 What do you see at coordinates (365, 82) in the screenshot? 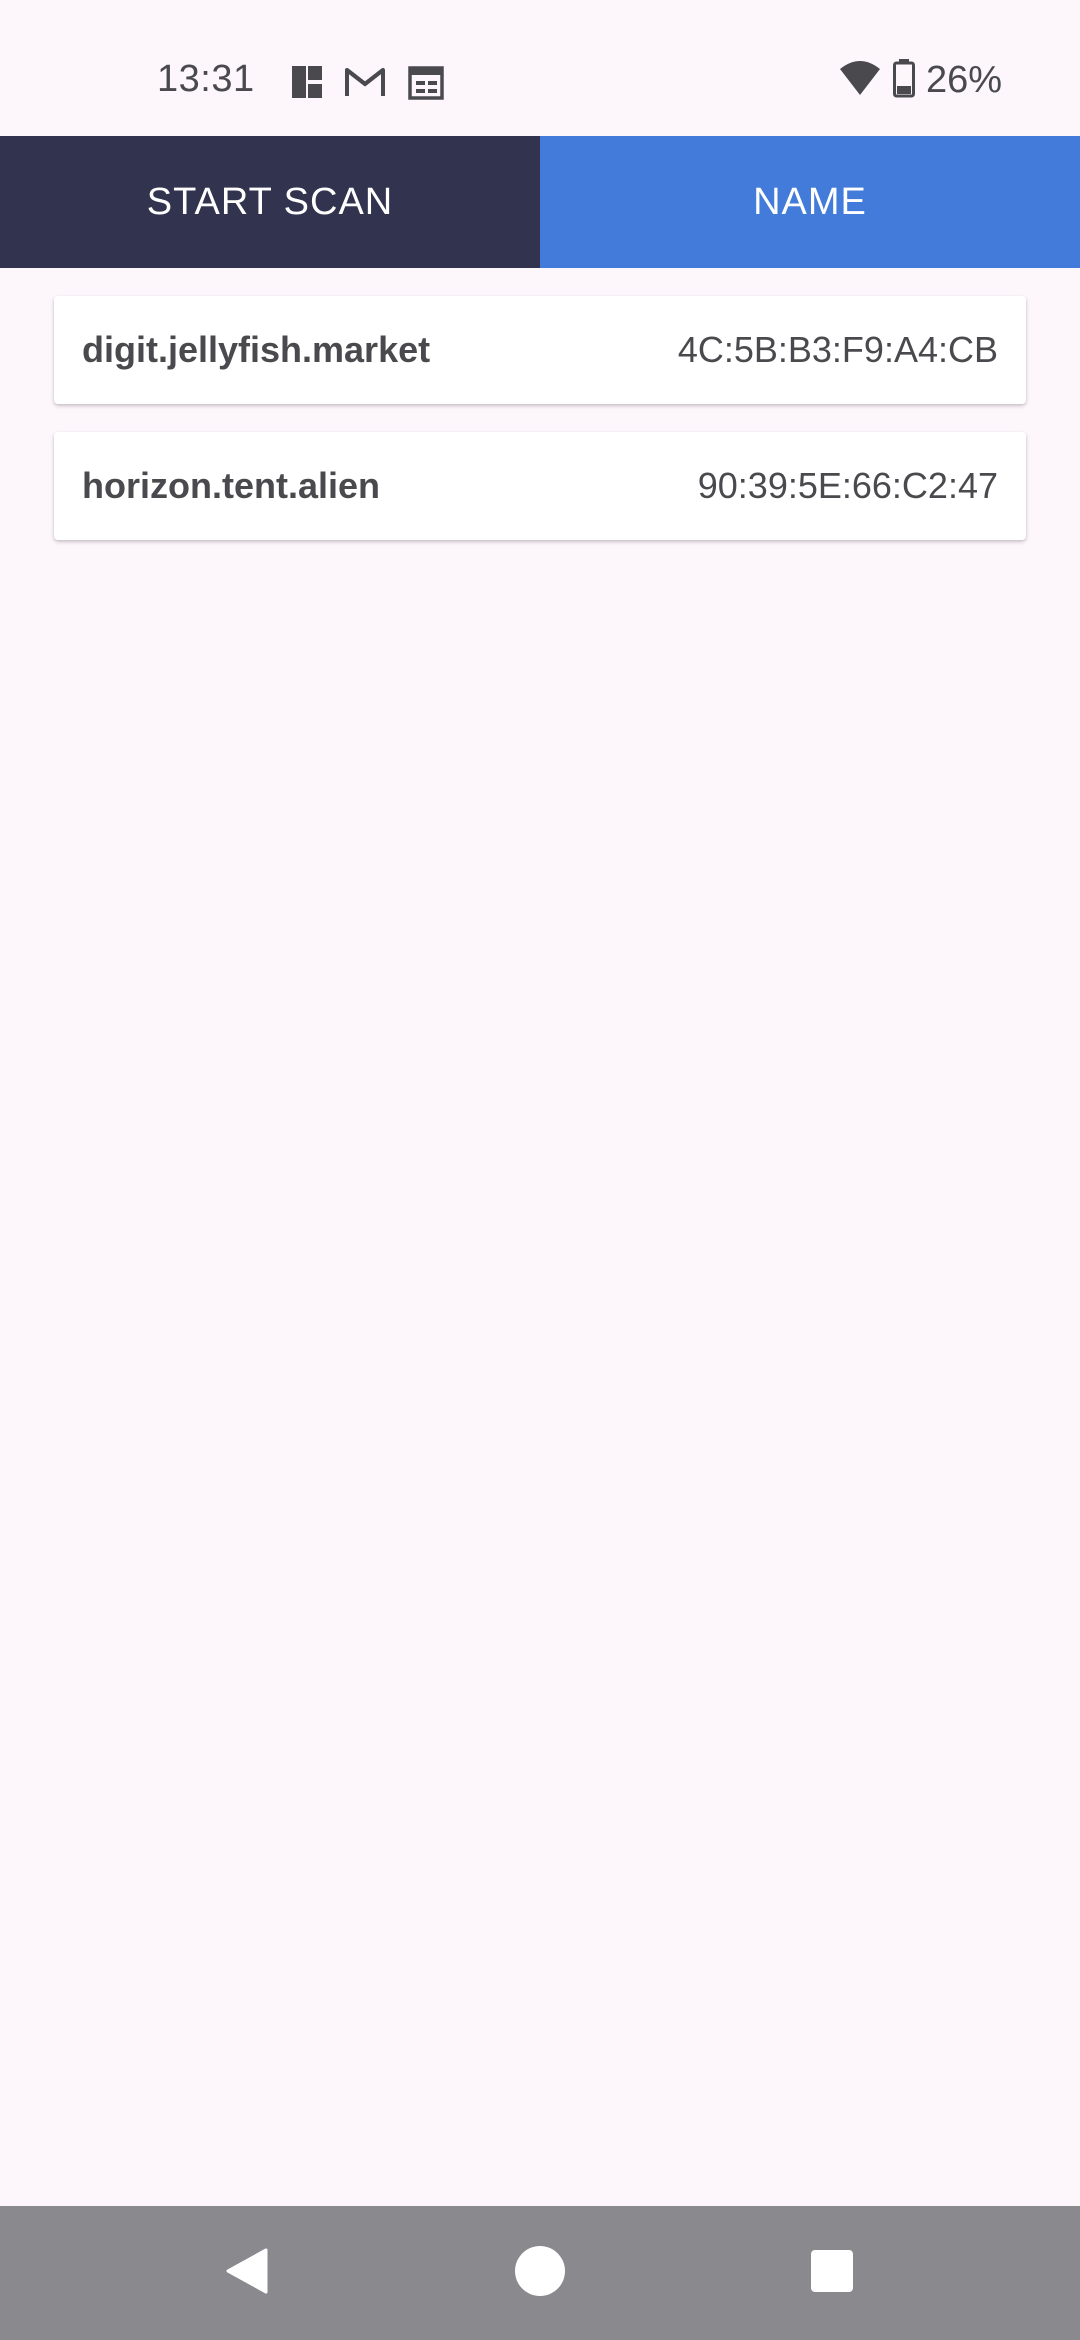
I see `gmail-icon` at bounding box center [365, 82].